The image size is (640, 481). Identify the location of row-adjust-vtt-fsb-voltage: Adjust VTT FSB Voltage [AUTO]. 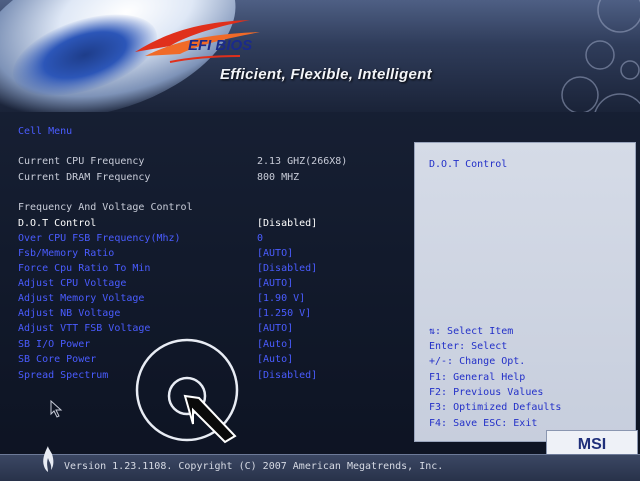
(213, 330).